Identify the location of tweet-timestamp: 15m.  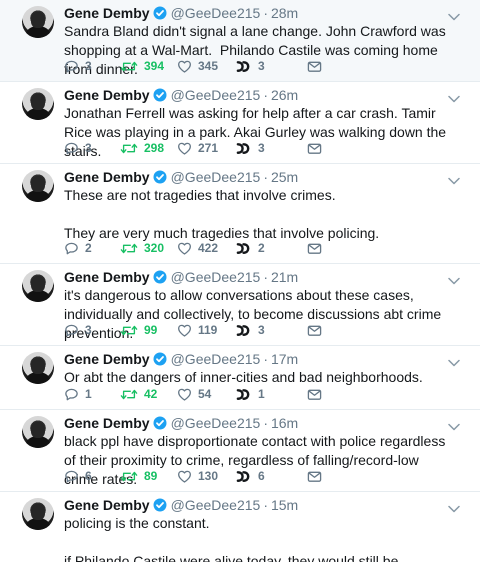
(284, 505).